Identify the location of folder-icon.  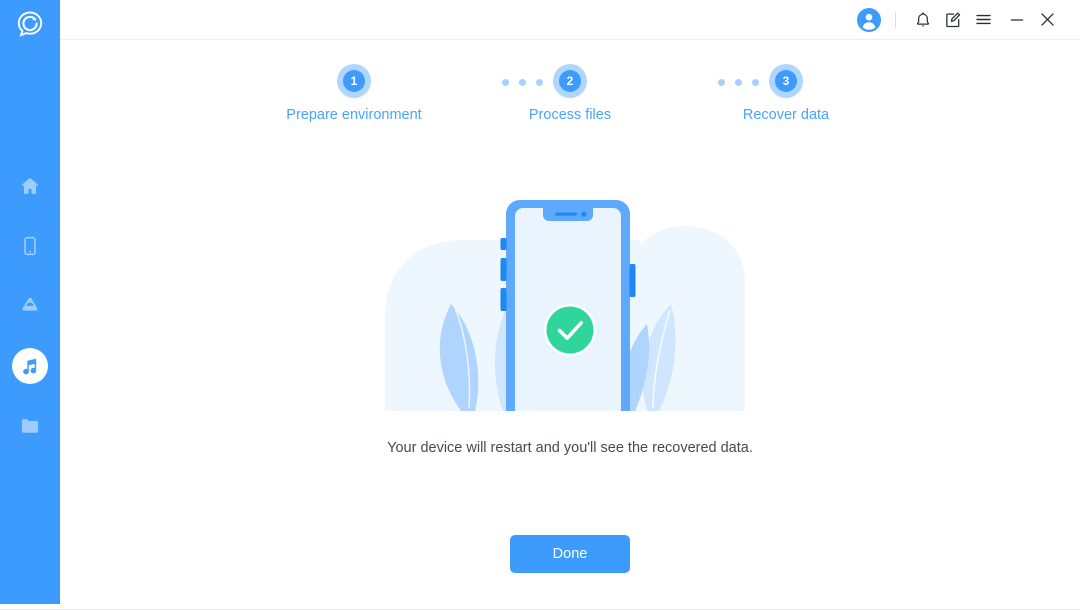
(30, 426).